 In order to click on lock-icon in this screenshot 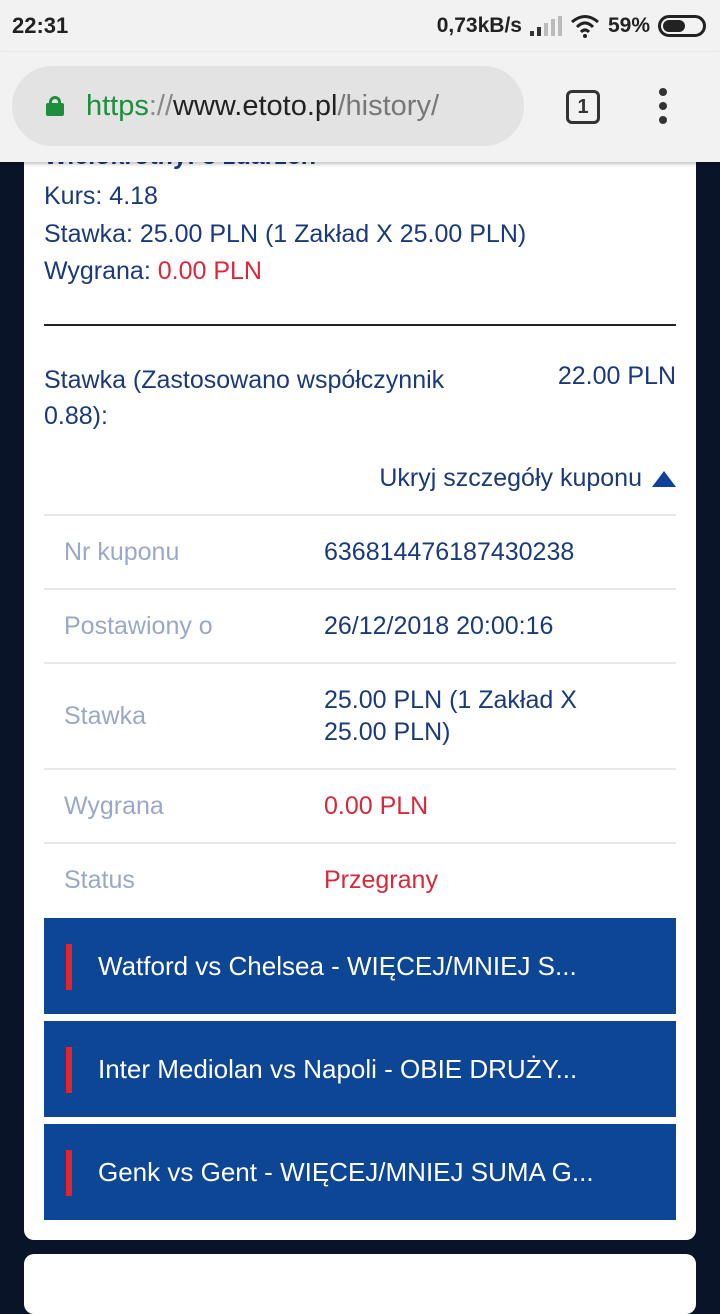, I will do `click(55, 106)`.